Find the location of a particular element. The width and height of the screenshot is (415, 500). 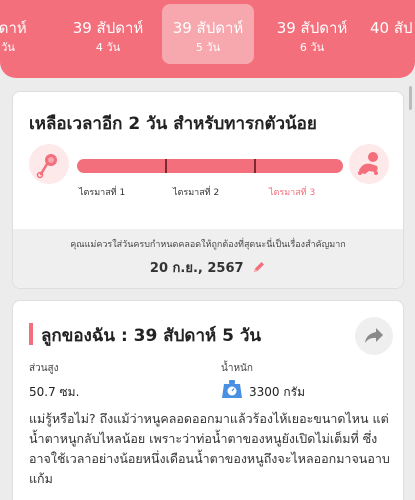

week-label: 40 สัป is located at coordinates (391, 28).